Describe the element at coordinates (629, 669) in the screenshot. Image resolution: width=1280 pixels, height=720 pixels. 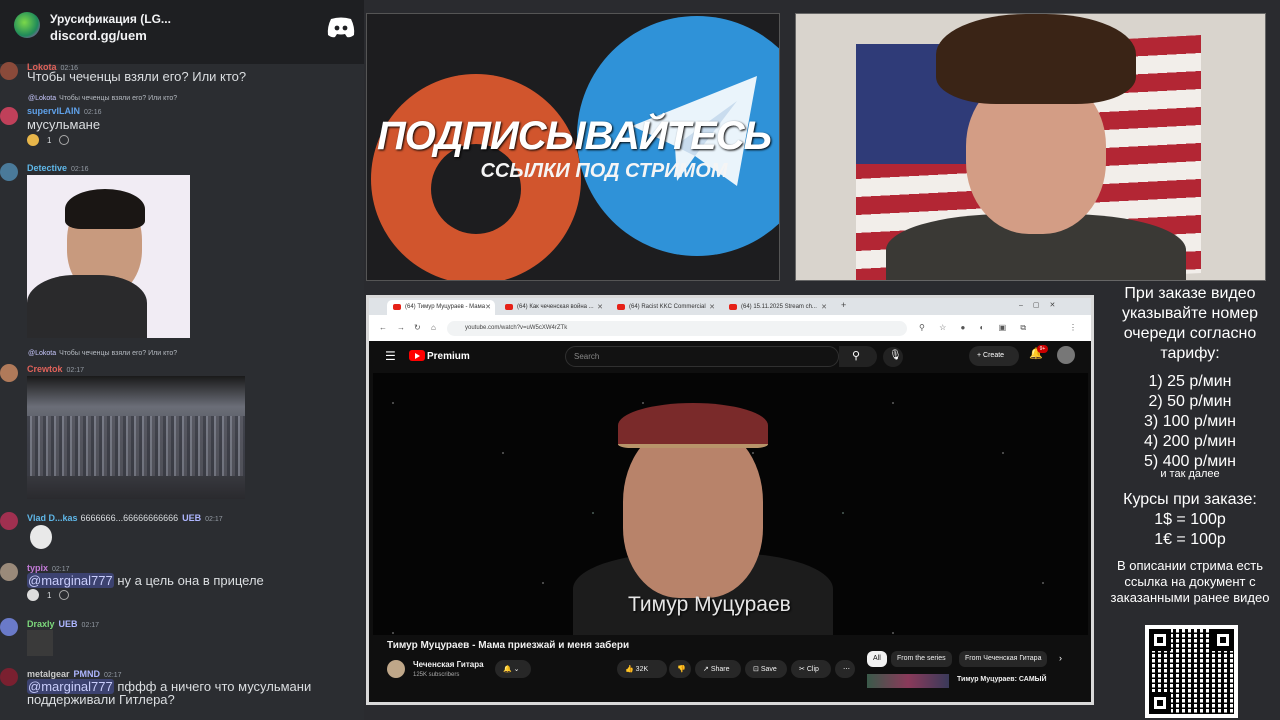
I see `thumbs-up-icon: 👍` at that location.